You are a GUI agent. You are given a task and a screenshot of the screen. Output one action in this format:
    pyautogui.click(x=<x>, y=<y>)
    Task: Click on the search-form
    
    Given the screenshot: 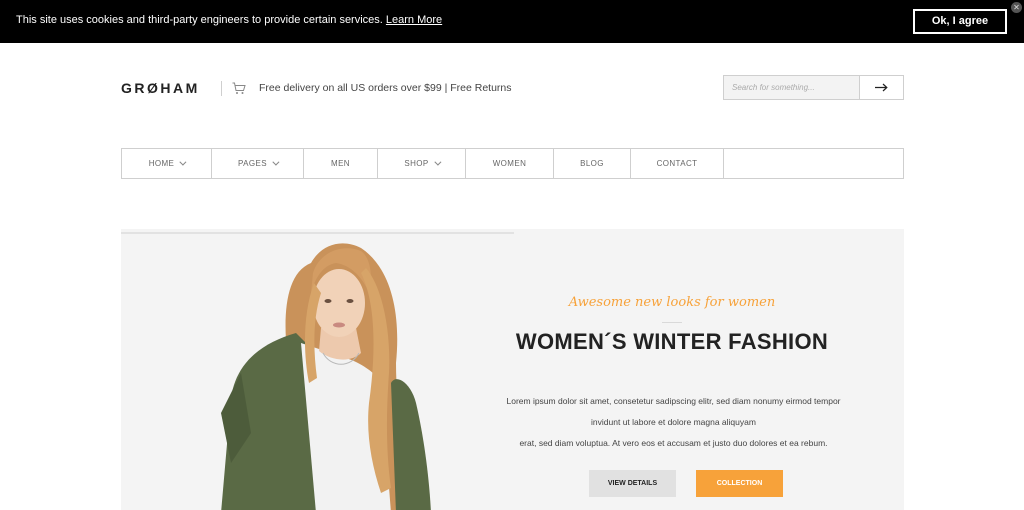 What is the action you would take?
    pyautogui.click(x=813, y=87)
    